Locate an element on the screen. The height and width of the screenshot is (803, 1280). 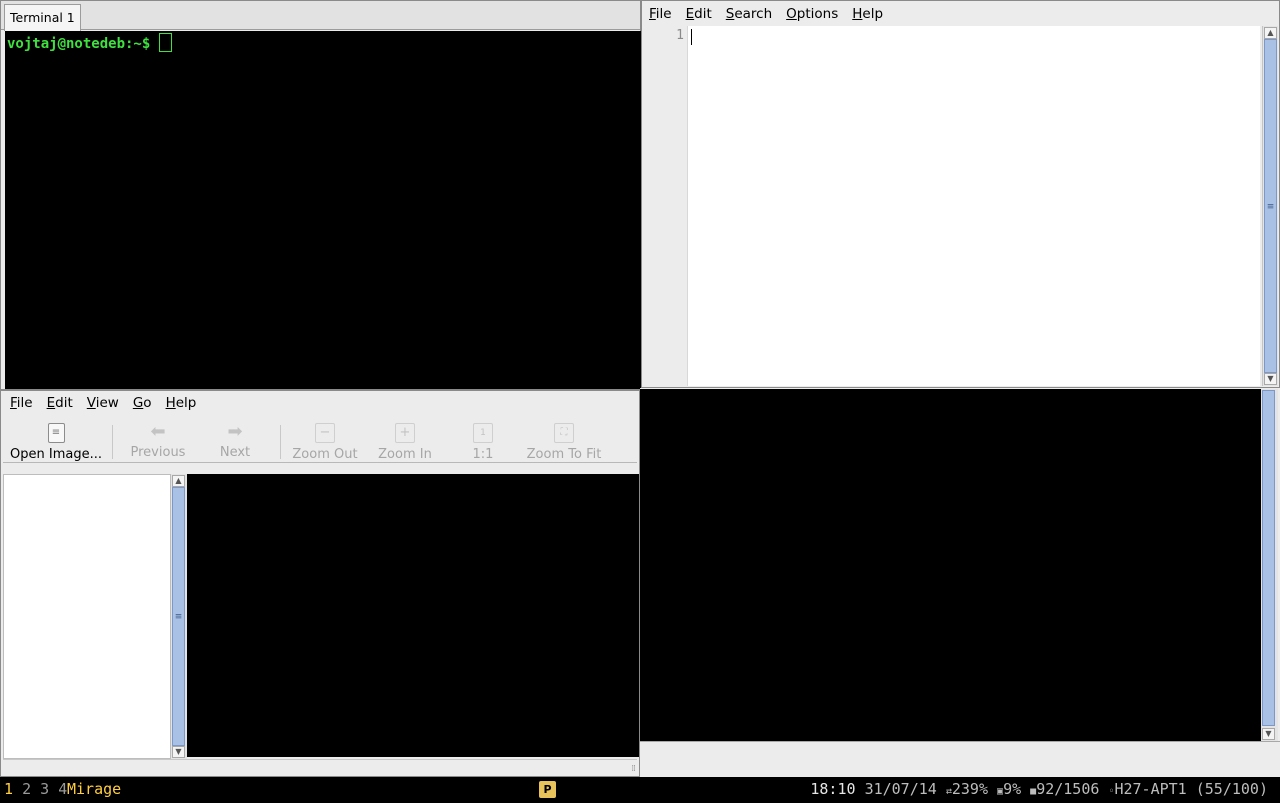
text-caret is located at coordinates (691, 37).